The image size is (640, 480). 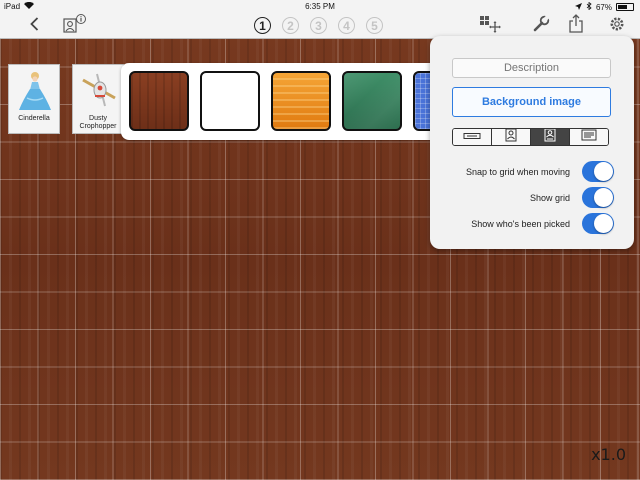 I want to click on status-time: 6:35 PM, so click(x=320, y=6).